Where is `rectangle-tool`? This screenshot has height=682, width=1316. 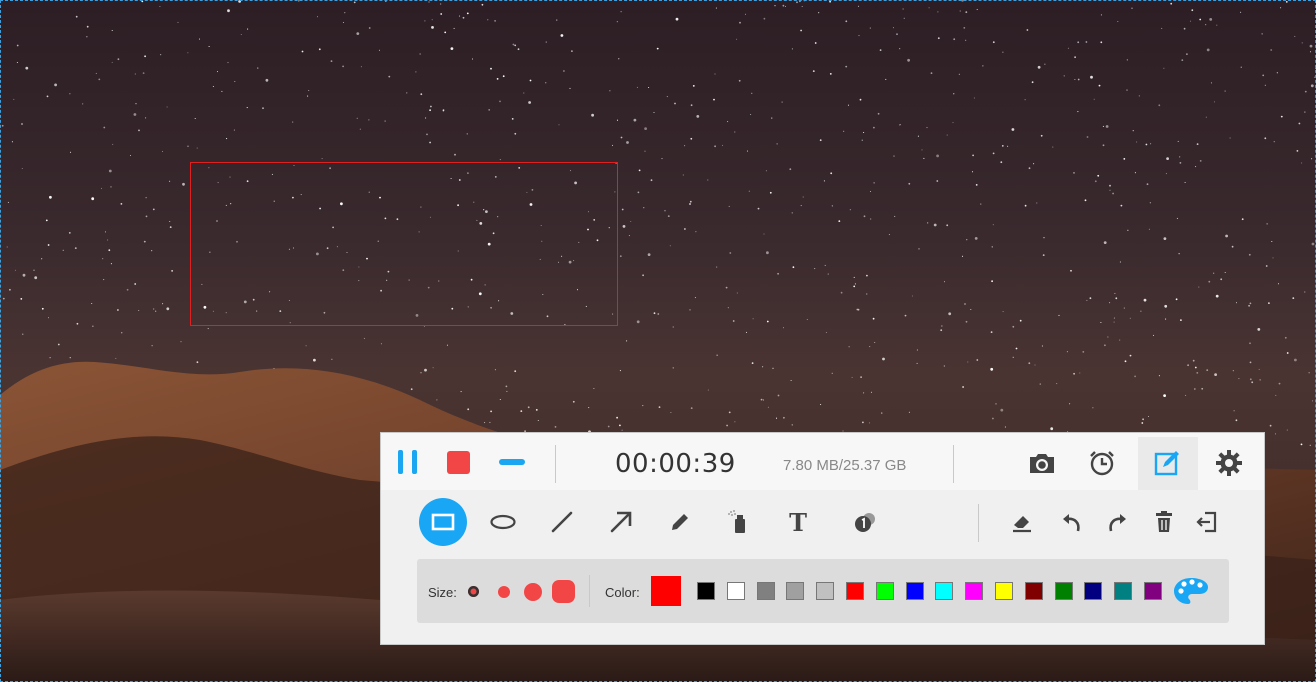
rectangle-tool is located at coordinates (443, 522).